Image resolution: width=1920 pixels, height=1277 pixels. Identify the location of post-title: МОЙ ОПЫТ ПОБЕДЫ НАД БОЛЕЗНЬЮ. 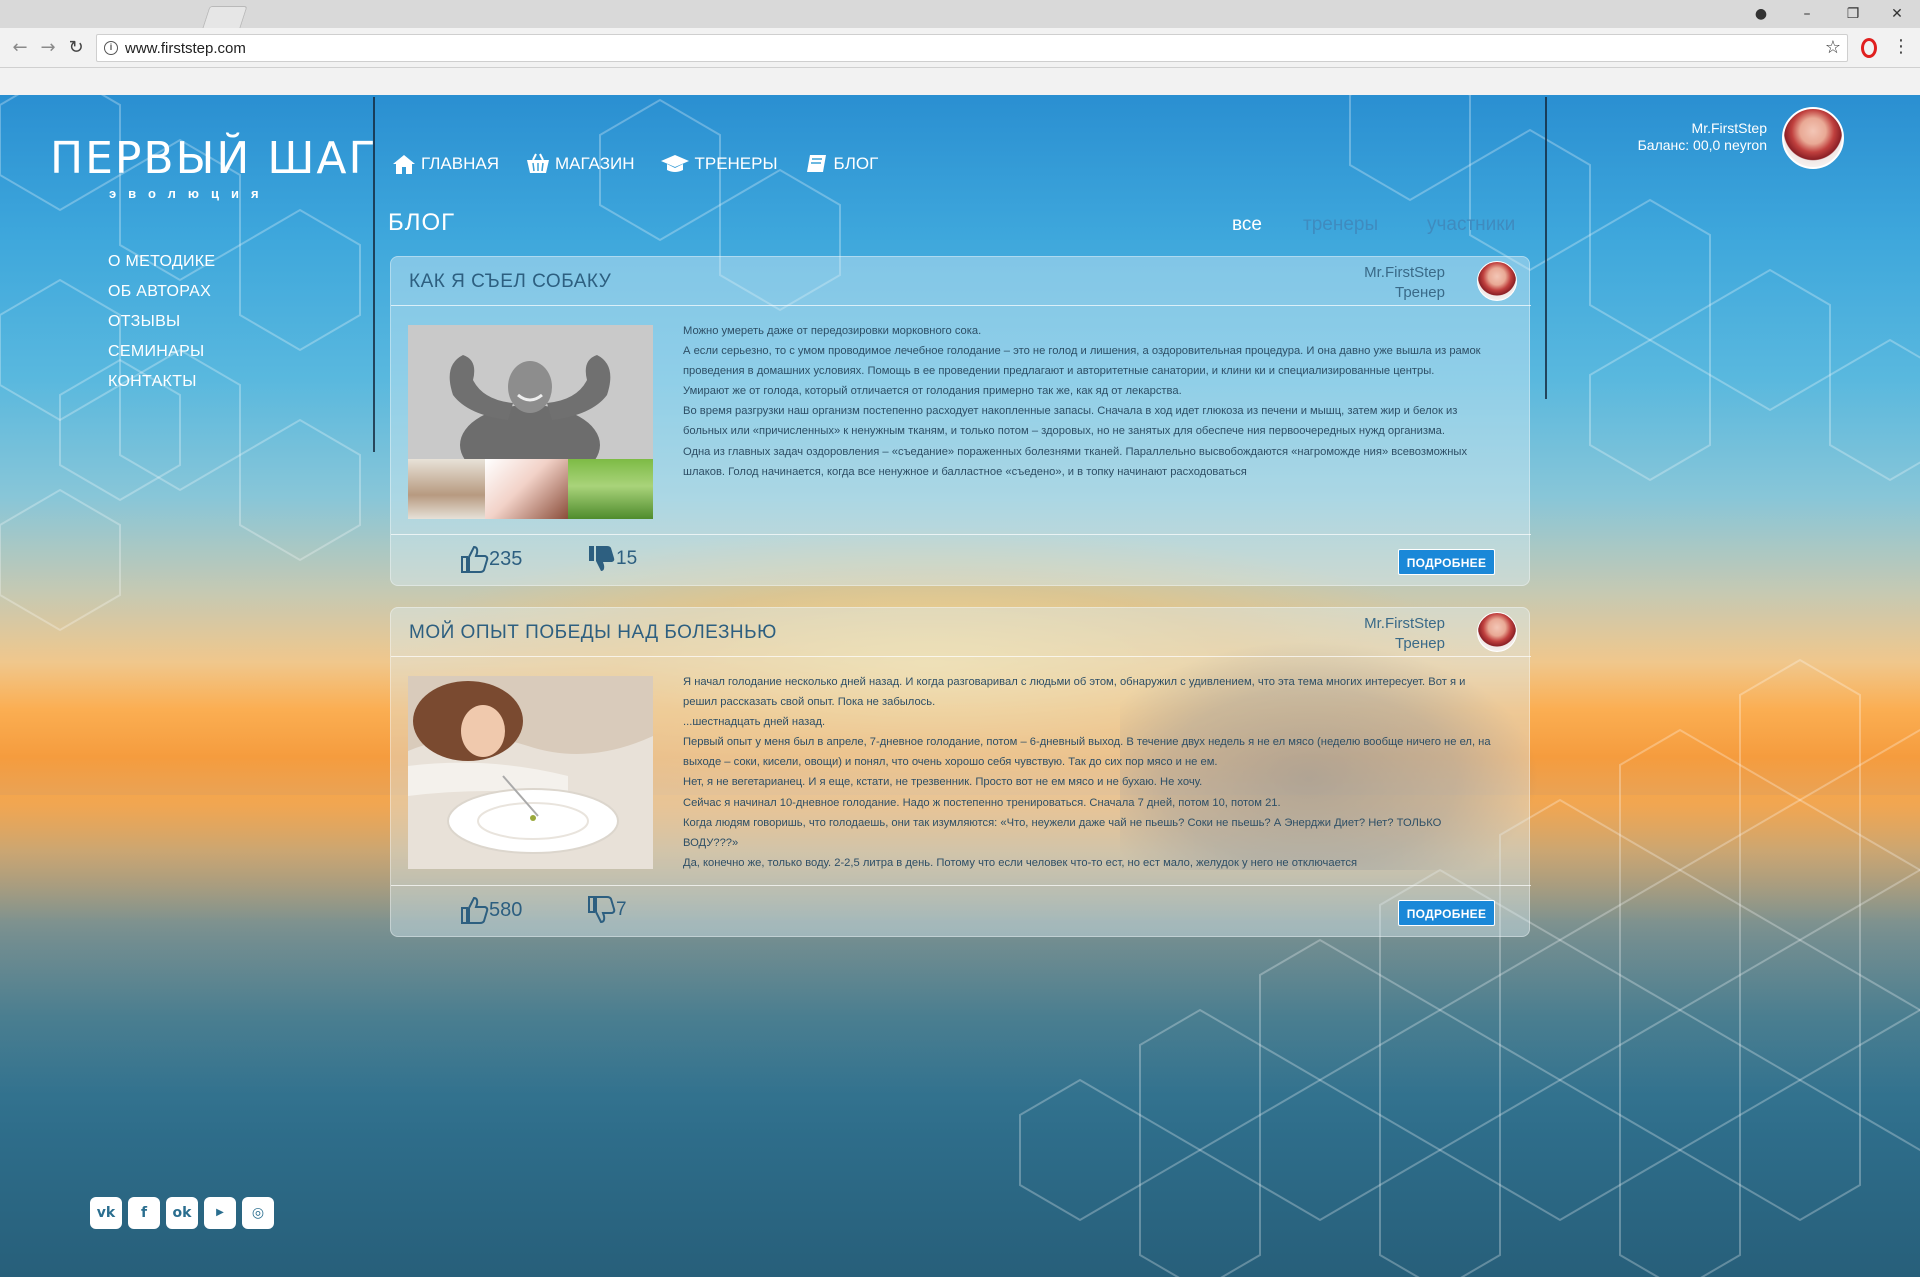
(593, 633).